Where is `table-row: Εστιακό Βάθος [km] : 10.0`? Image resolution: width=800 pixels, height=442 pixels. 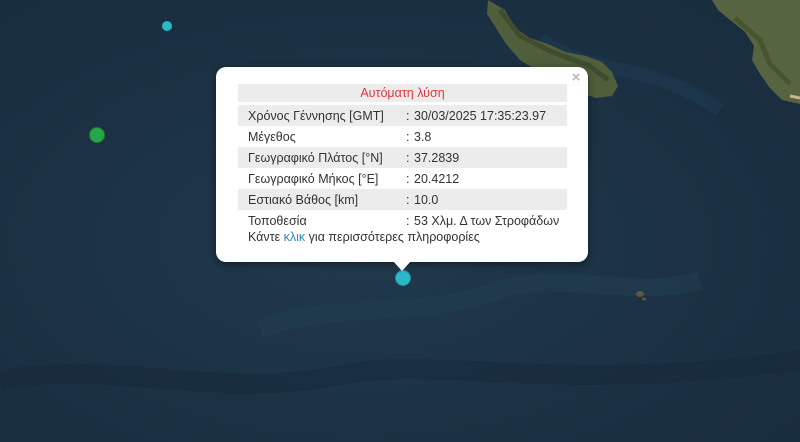 table-row: Εστιακό Βάθος [km] : 10.0 is located at coordinates (402, 199).